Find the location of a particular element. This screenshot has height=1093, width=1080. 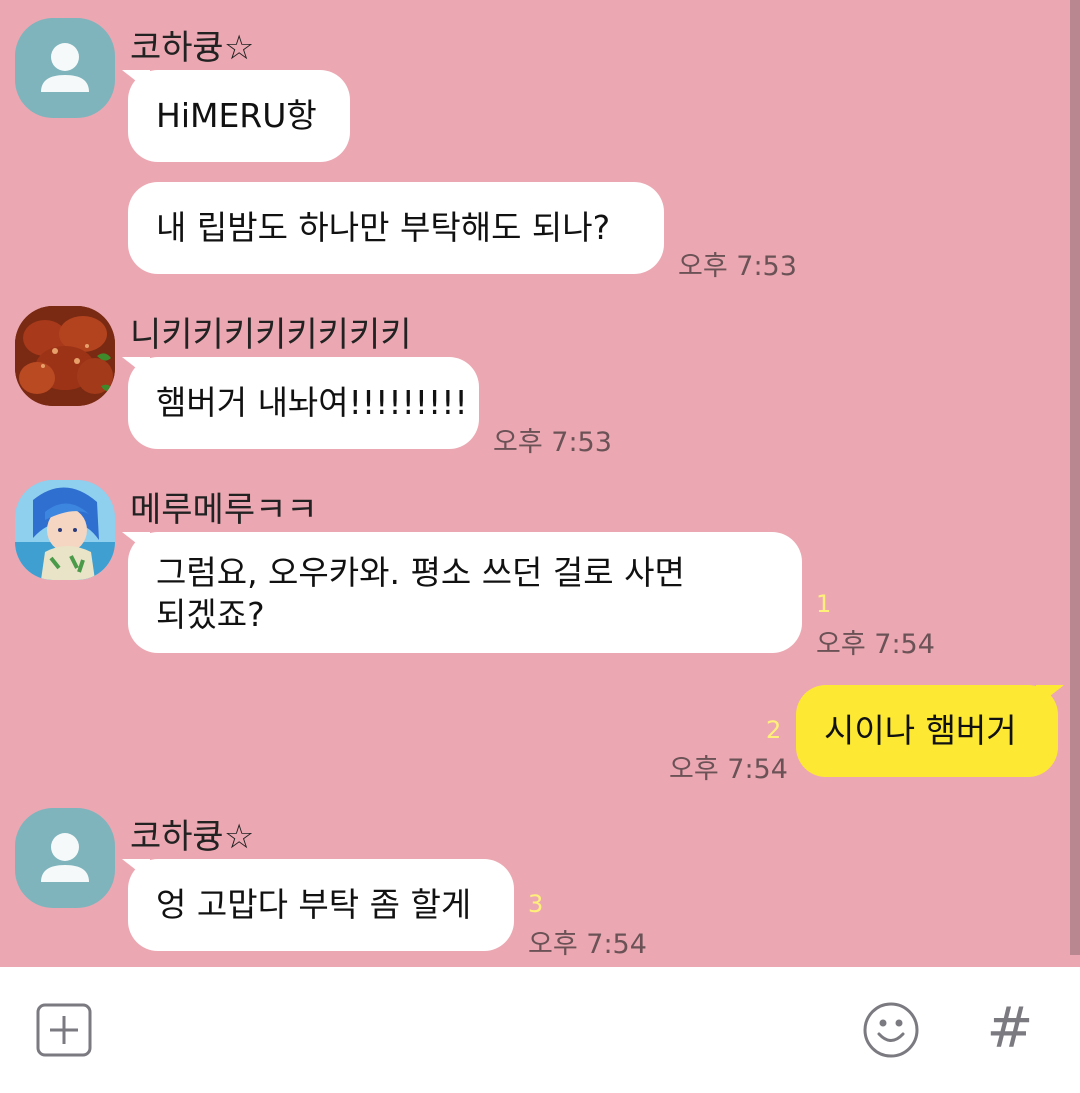

blue-haired-character-photo is located at coordinates (65, 530).